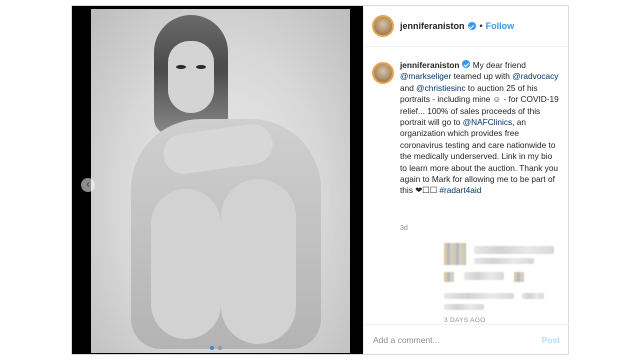 The image size is (640, 360). Describe the element at coordinates (466, 26) in the screenshot. I see `post-header: jenniferaniston • Follow` at that location.